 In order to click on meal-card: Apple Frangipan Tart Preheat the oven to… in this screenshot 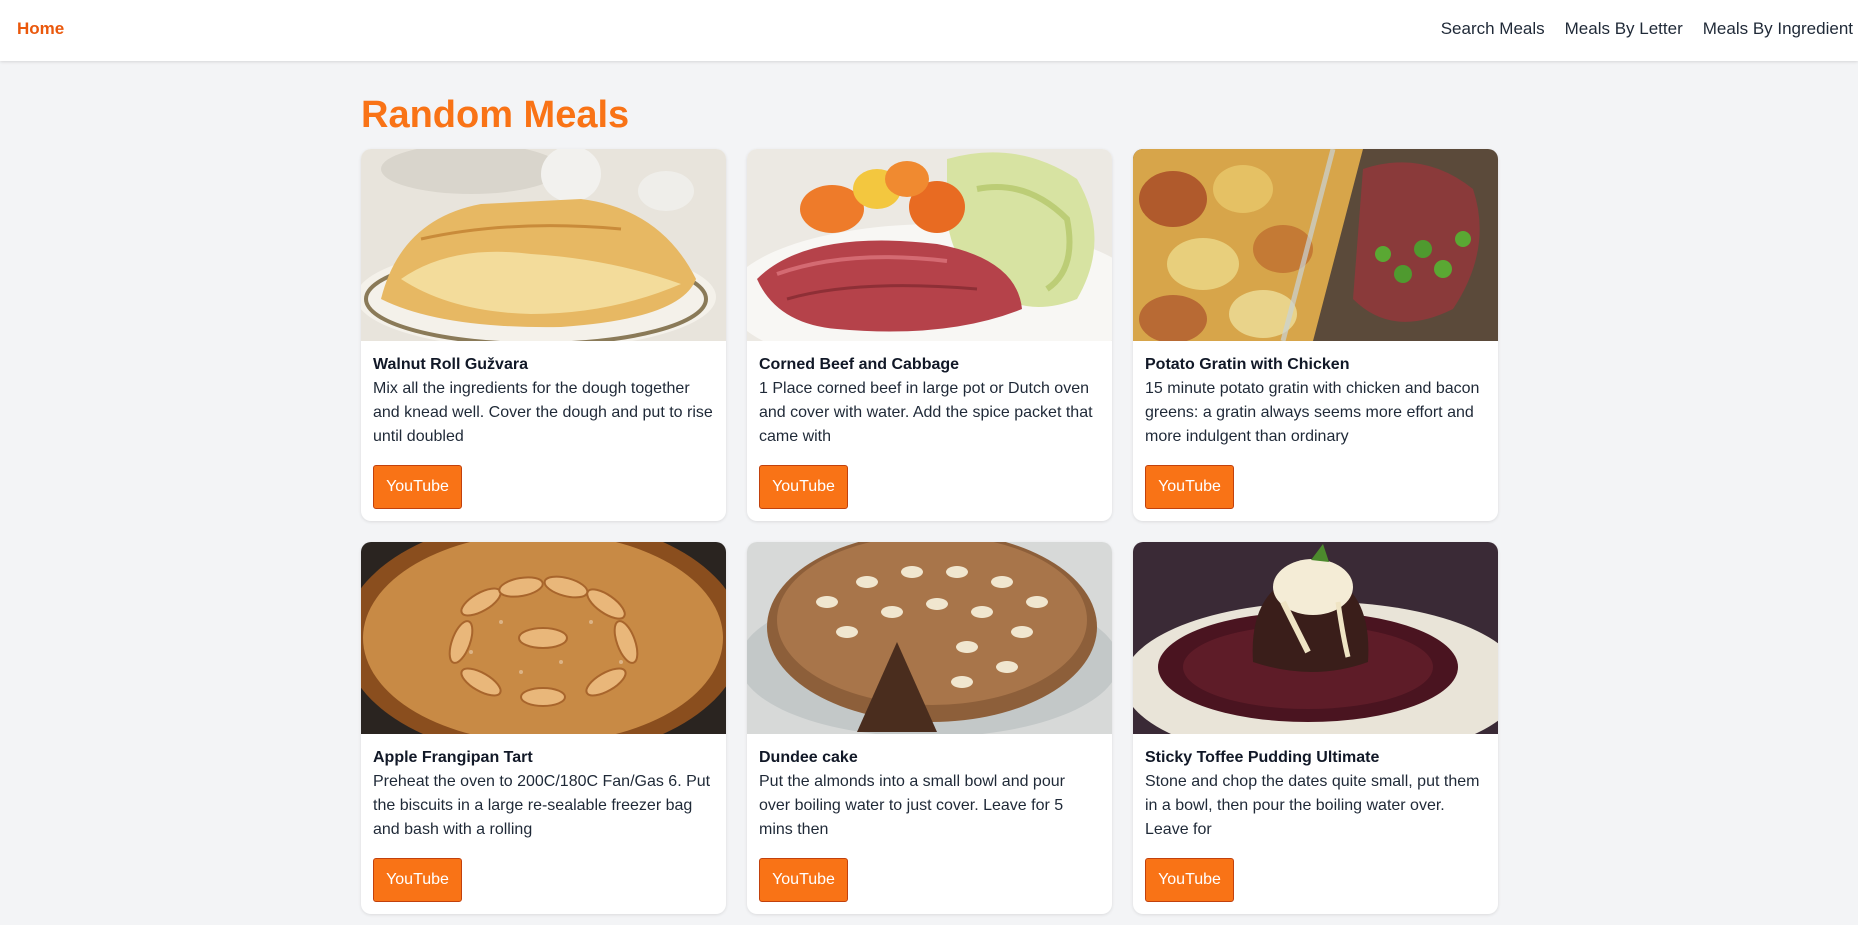, I will do `click(543, 728)`.